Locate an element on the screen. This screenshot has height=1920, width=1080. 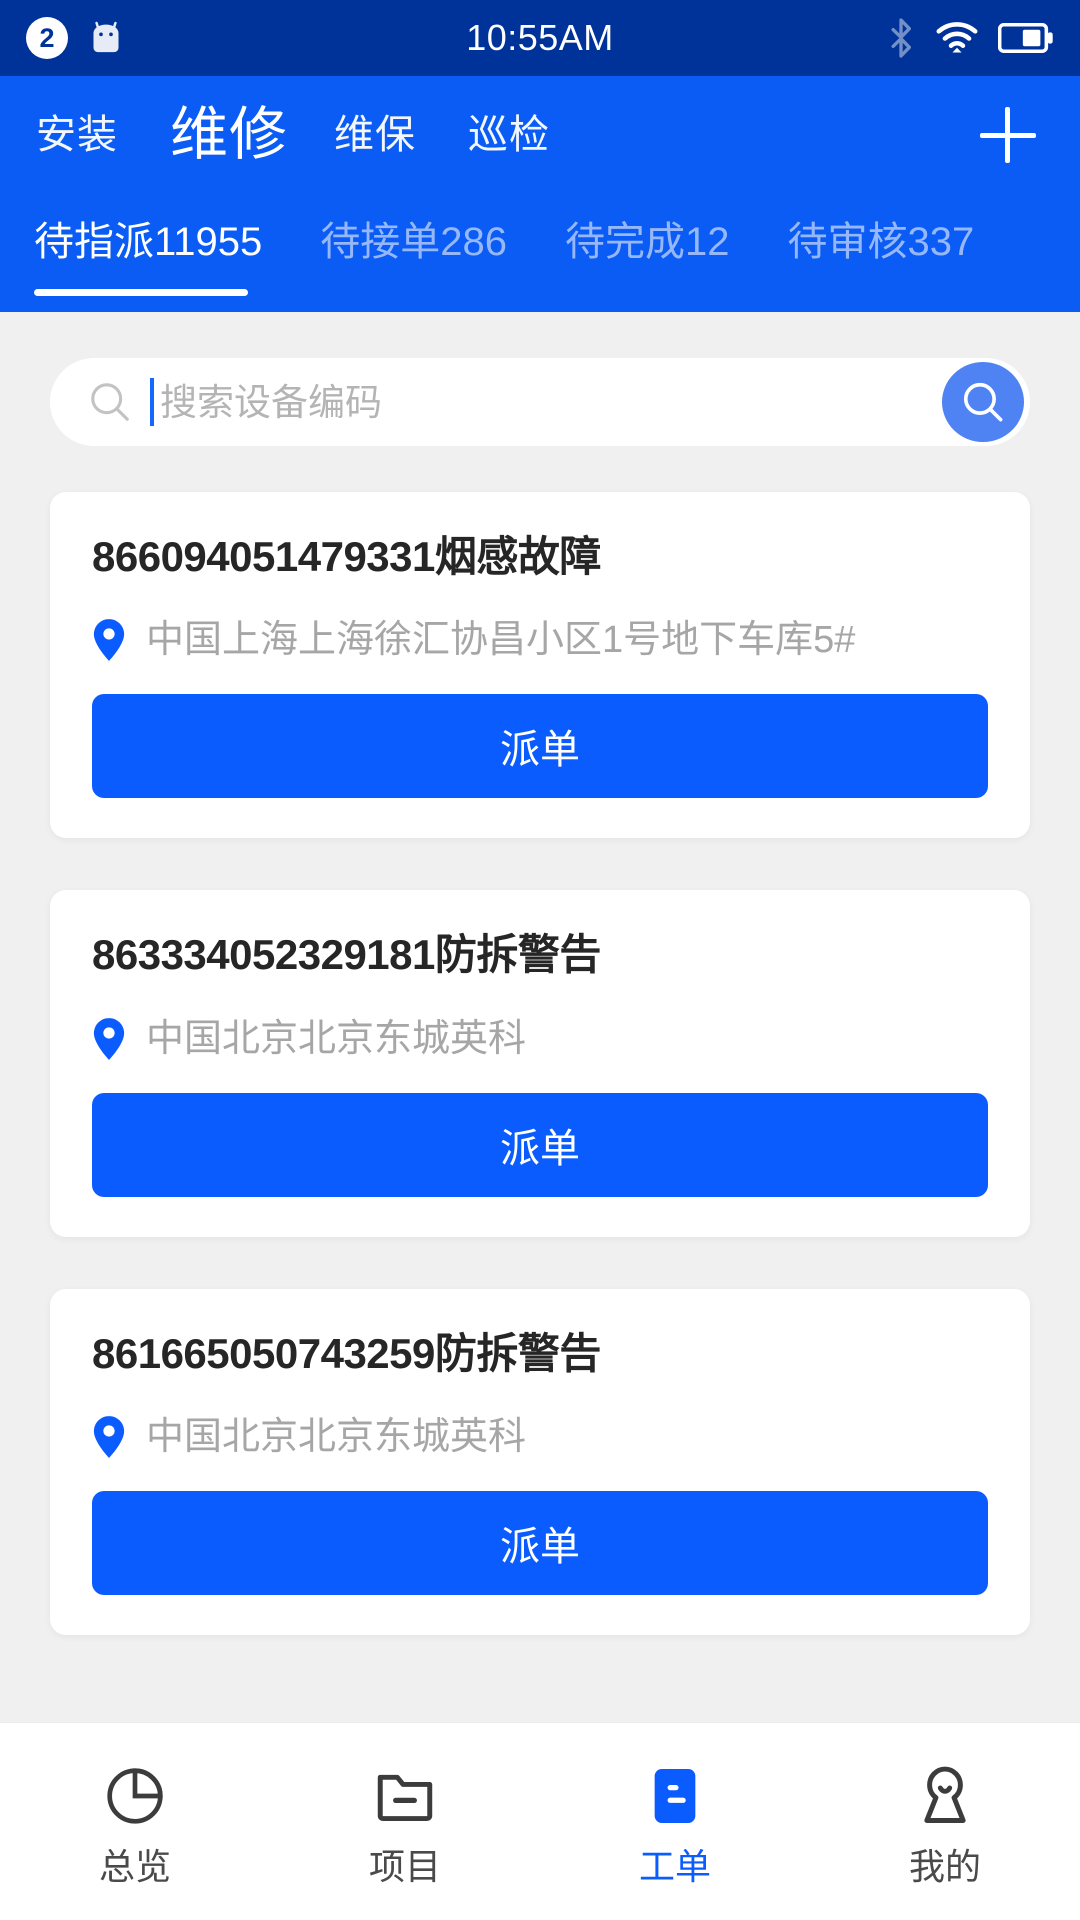
add-button is located at coordinates (1008, 135).